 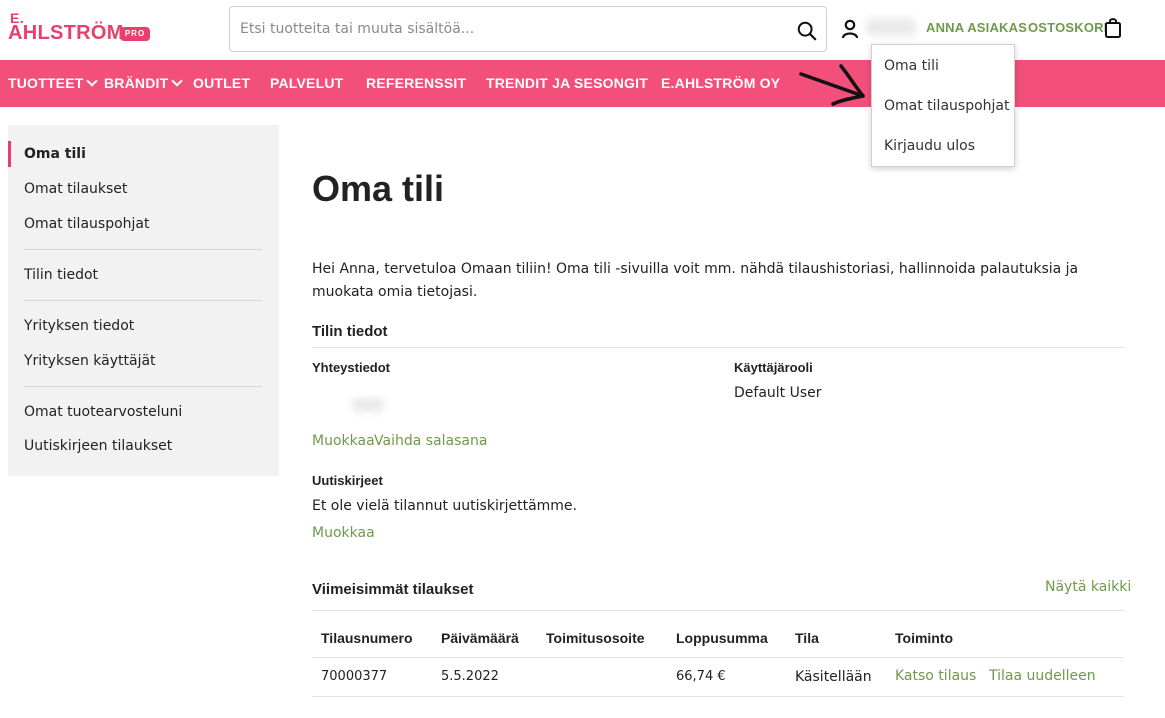 What do you see at coordinates (347, 480) in the screenshot?
I see `newsletter-heading: Uutiskirjeet` at bounding box center [347, 480].